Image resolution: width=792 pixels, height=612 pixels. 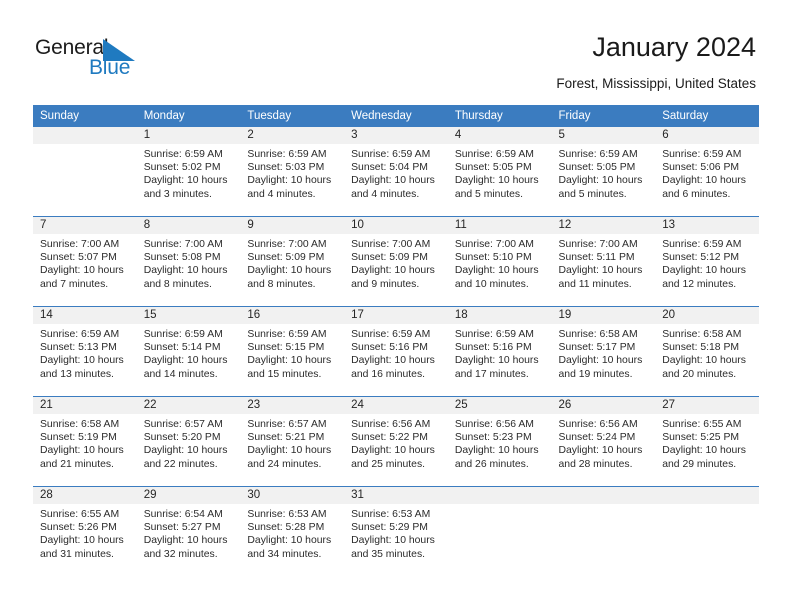 I want to click on sunset-text: Sunset: 5:11 PM, so click(x=596, y=258).